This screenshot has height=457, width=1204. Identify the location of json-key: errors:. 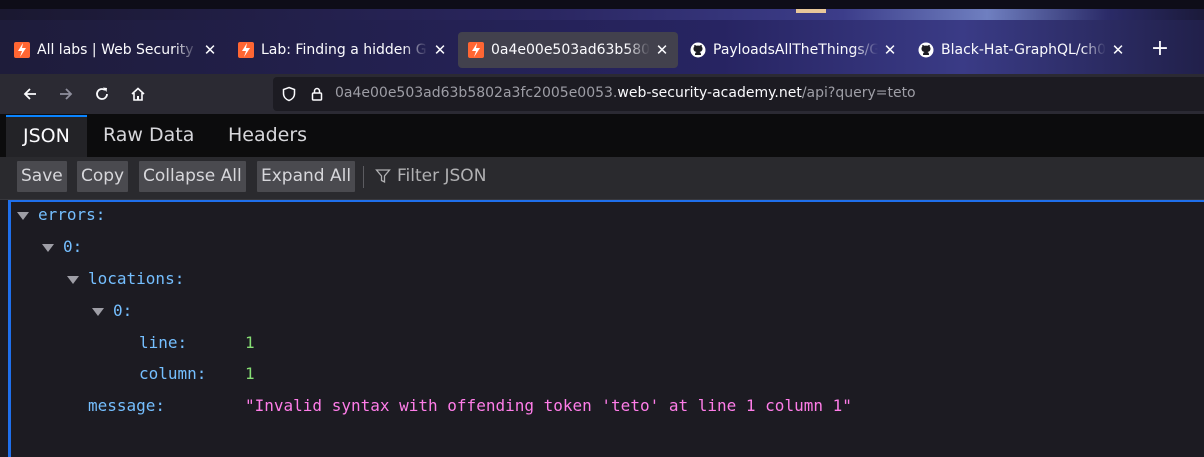
(72, 214).